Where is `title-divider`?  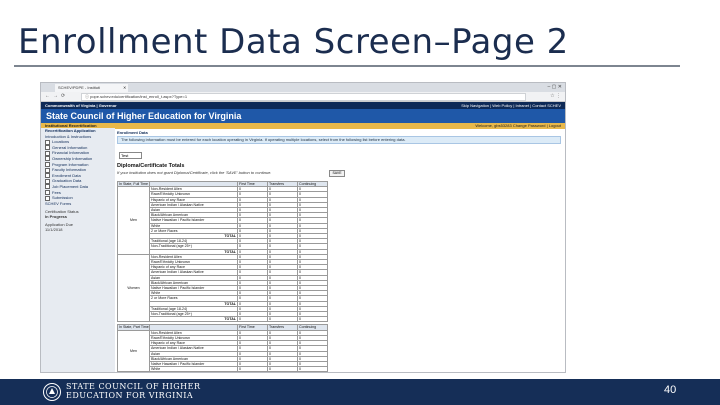 title-divider is located at coordinates (347, 66).